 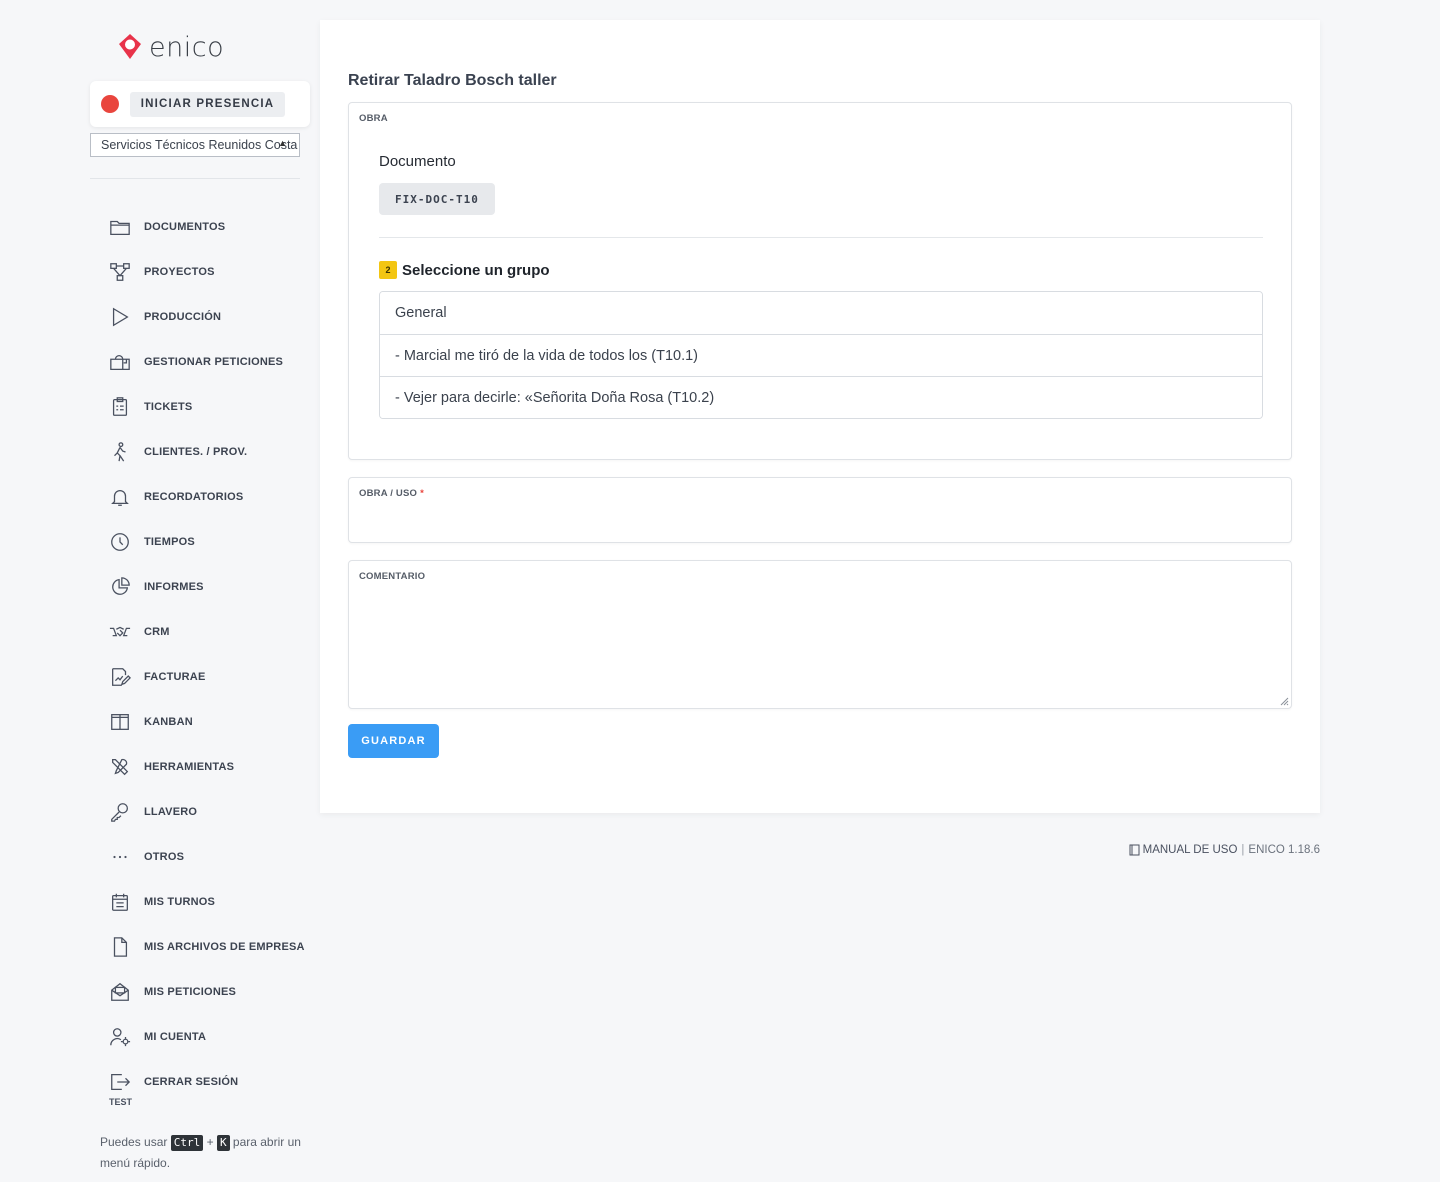 What do you see at coordinates (121, 1102) in the screenshot?
I see `session-user-tag: TEST` at bounding box center [121, 1102].